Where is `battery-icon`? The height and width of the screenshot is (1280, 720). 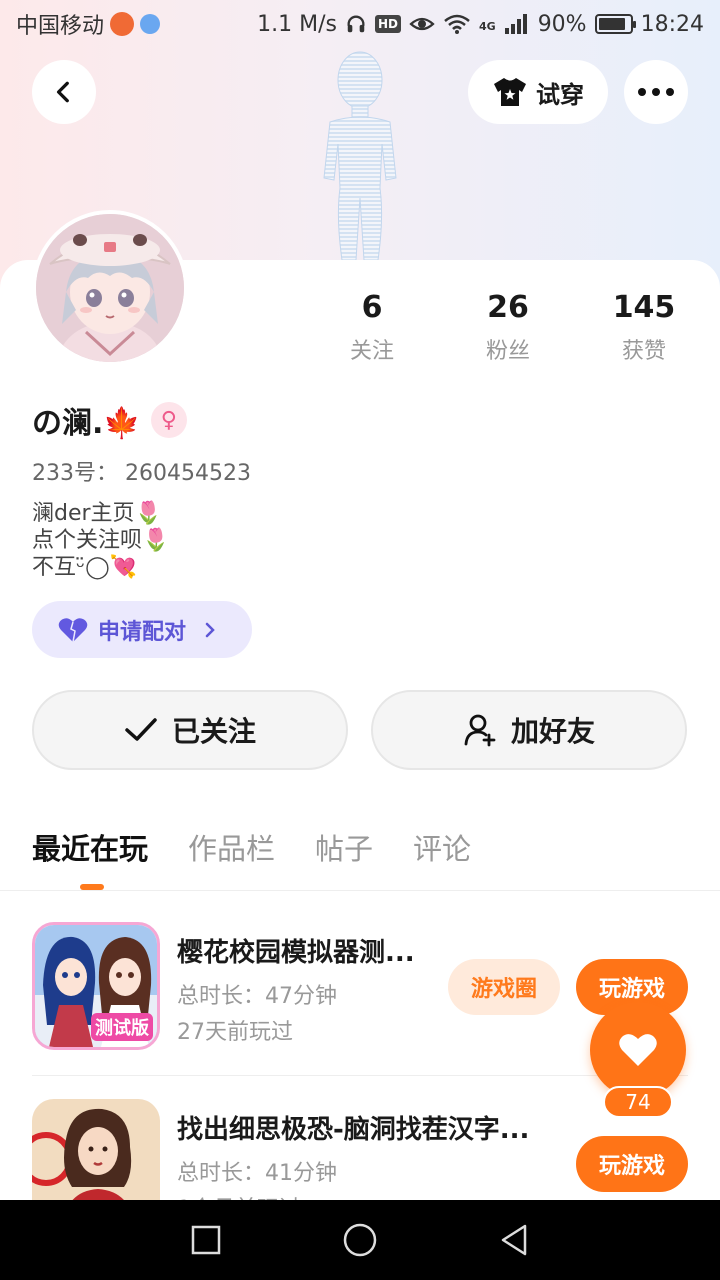
battery-icon is located at coordinates (615, 24).